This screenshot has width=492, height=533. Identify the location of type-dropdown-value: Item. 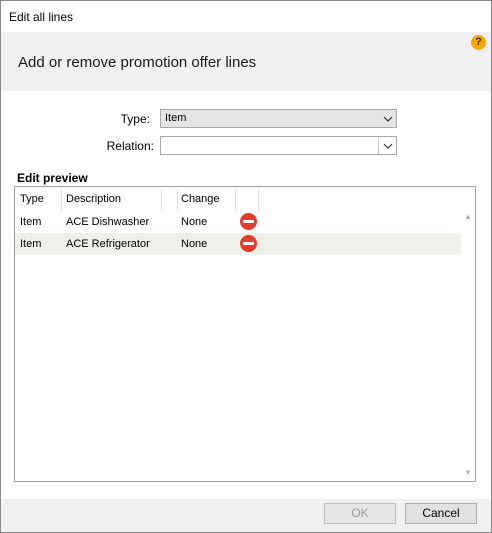
(176, 118).